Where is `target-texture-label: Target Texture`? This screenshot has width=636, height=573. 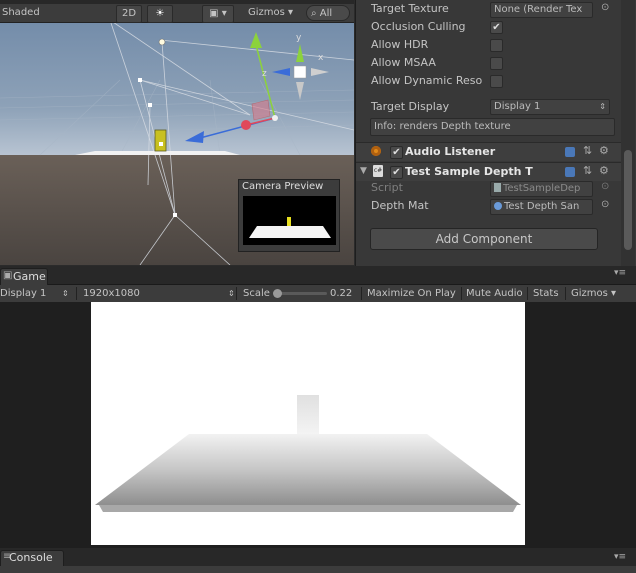
target-texture-label: Target Texture is located at coordinates (410, 8).